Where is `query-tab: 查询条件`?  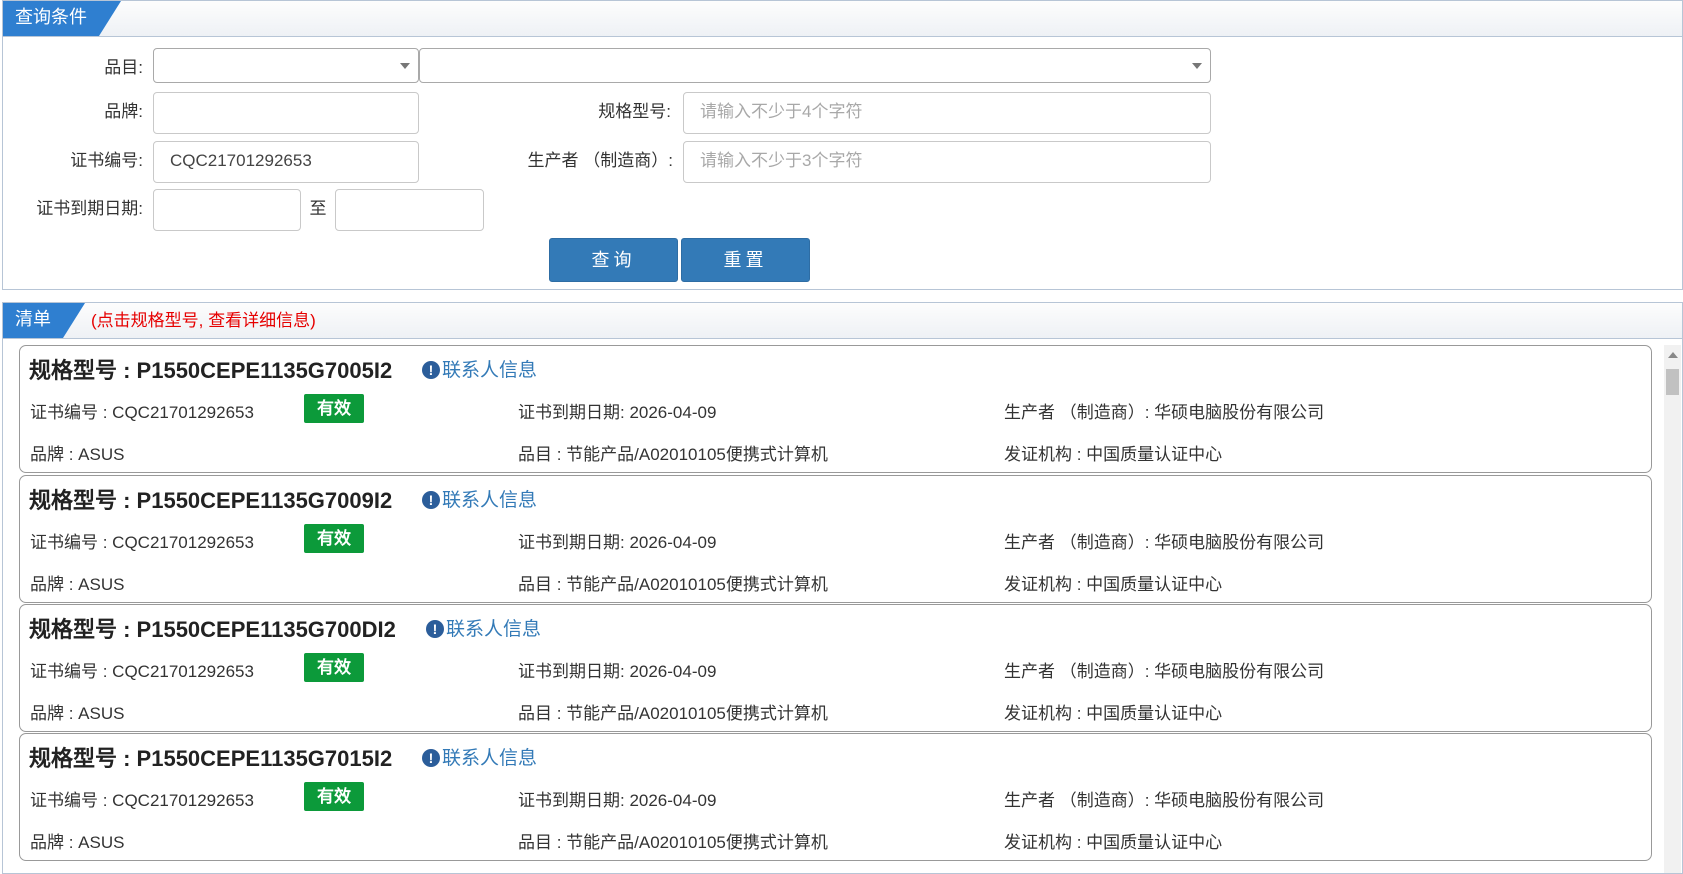 query-tab: 查询条件 is located at coordinates (62, 18).